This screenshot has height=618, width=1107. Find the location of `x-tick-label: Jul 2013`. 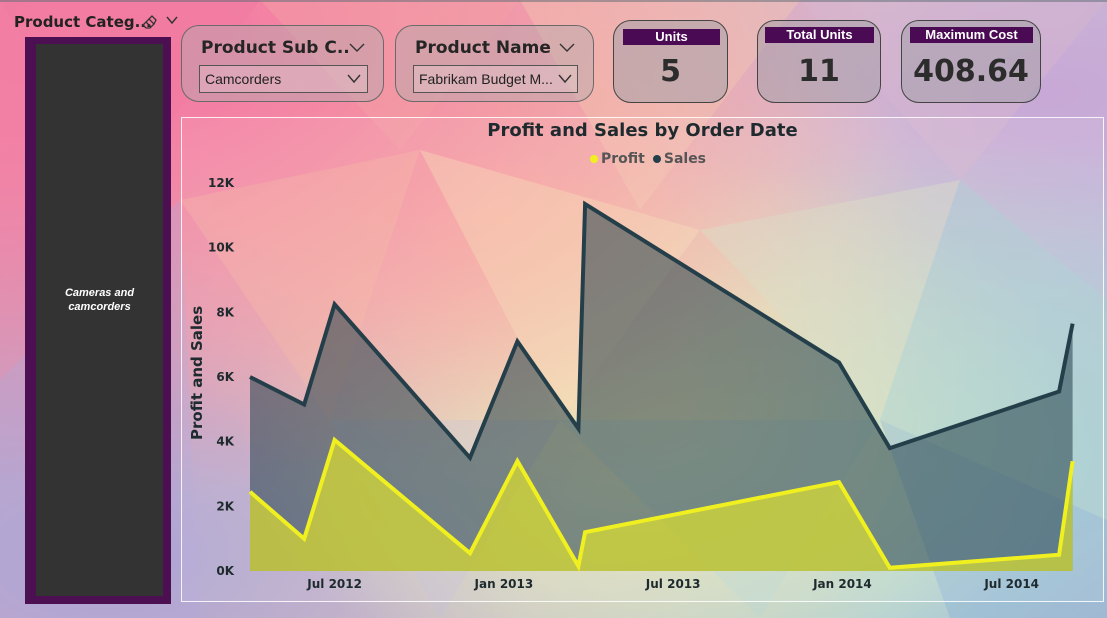

x-tick-label: Jul 2013 is located at coordinates (673, 584).